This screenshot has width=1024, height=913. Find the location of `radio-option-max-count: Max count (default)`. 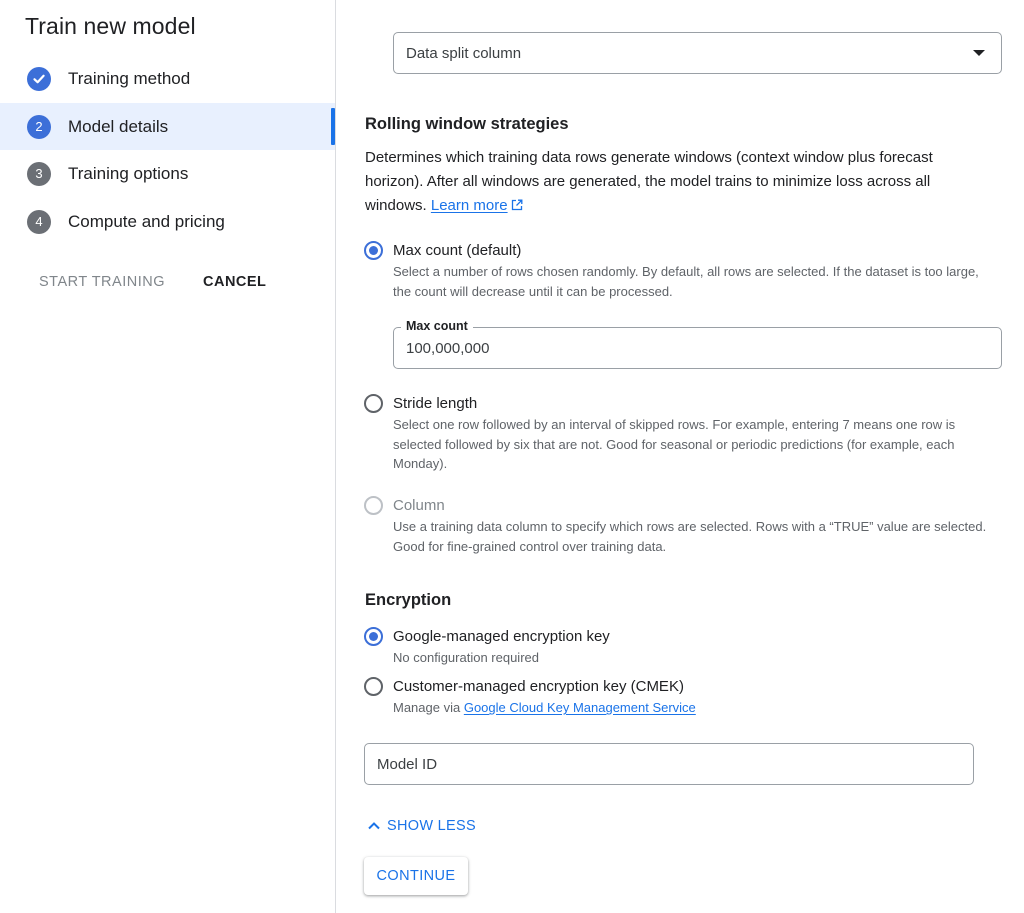

radio-option-max-count: Max count (default) is located at coordinates (442, 250).